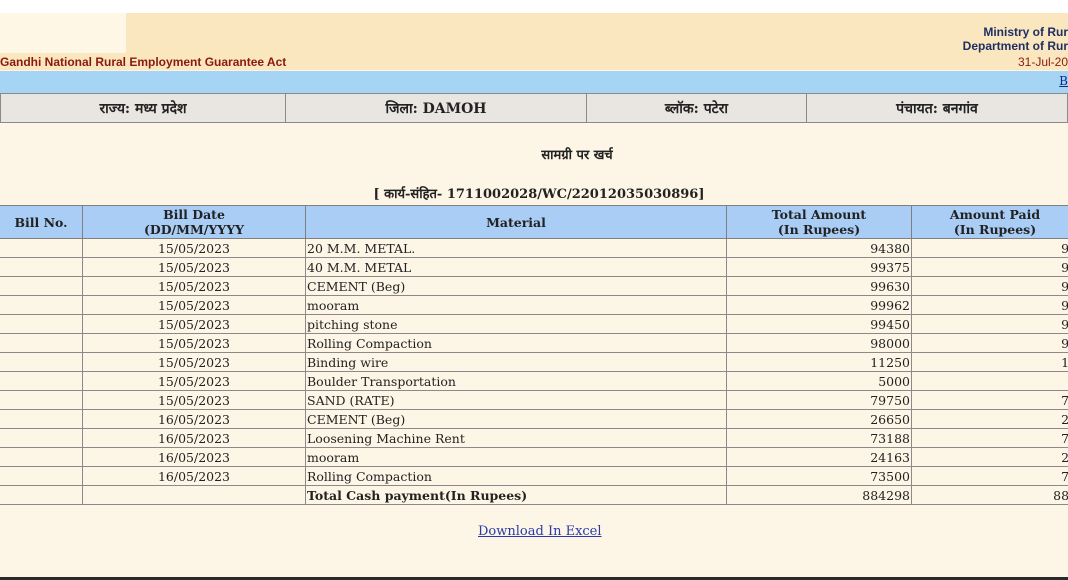 The height and width of the screenshot is (580, 1068). What do you see at coordinates (1063, 81) in the screenshot?
I see `back-link: B` at bounding box center [1063, 81].